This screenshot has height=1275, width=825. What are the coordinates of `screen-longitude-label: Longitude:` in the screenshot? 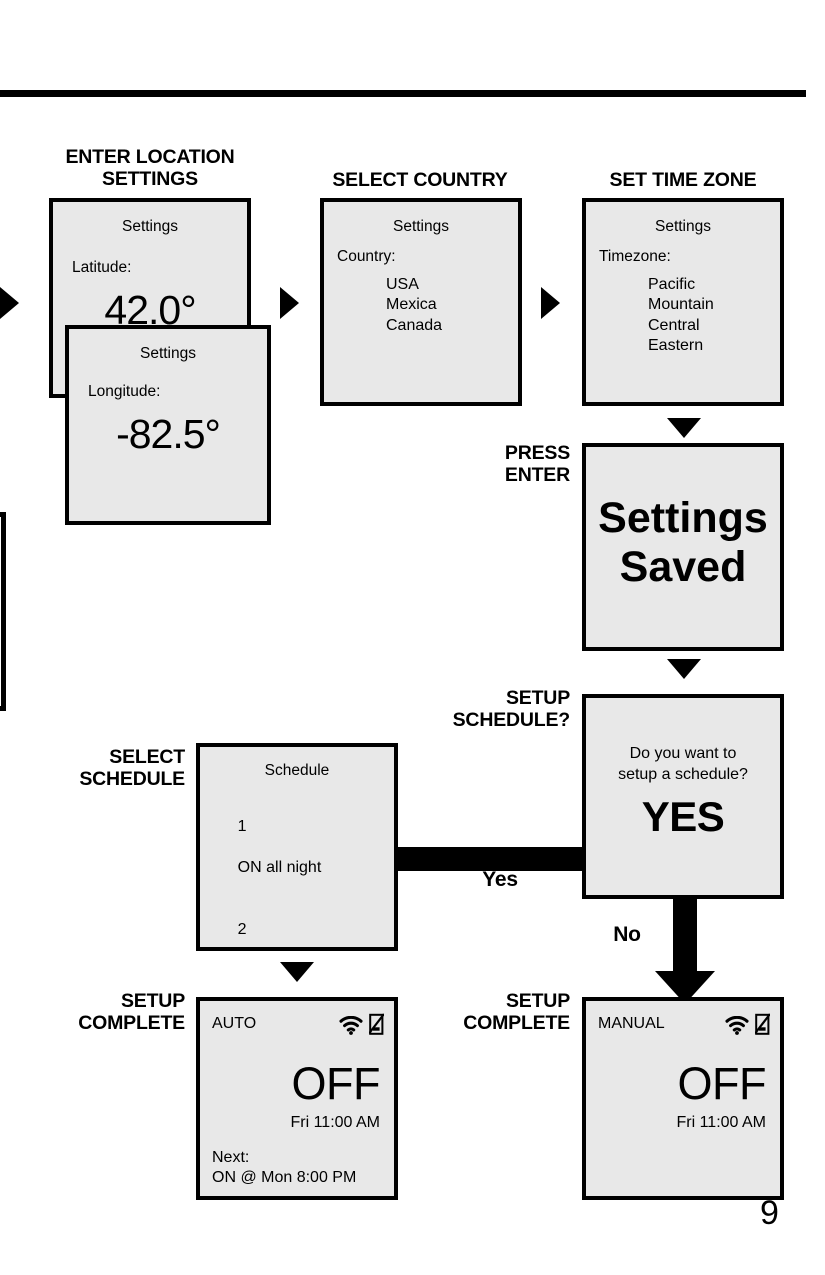 It's located at (124, 391).